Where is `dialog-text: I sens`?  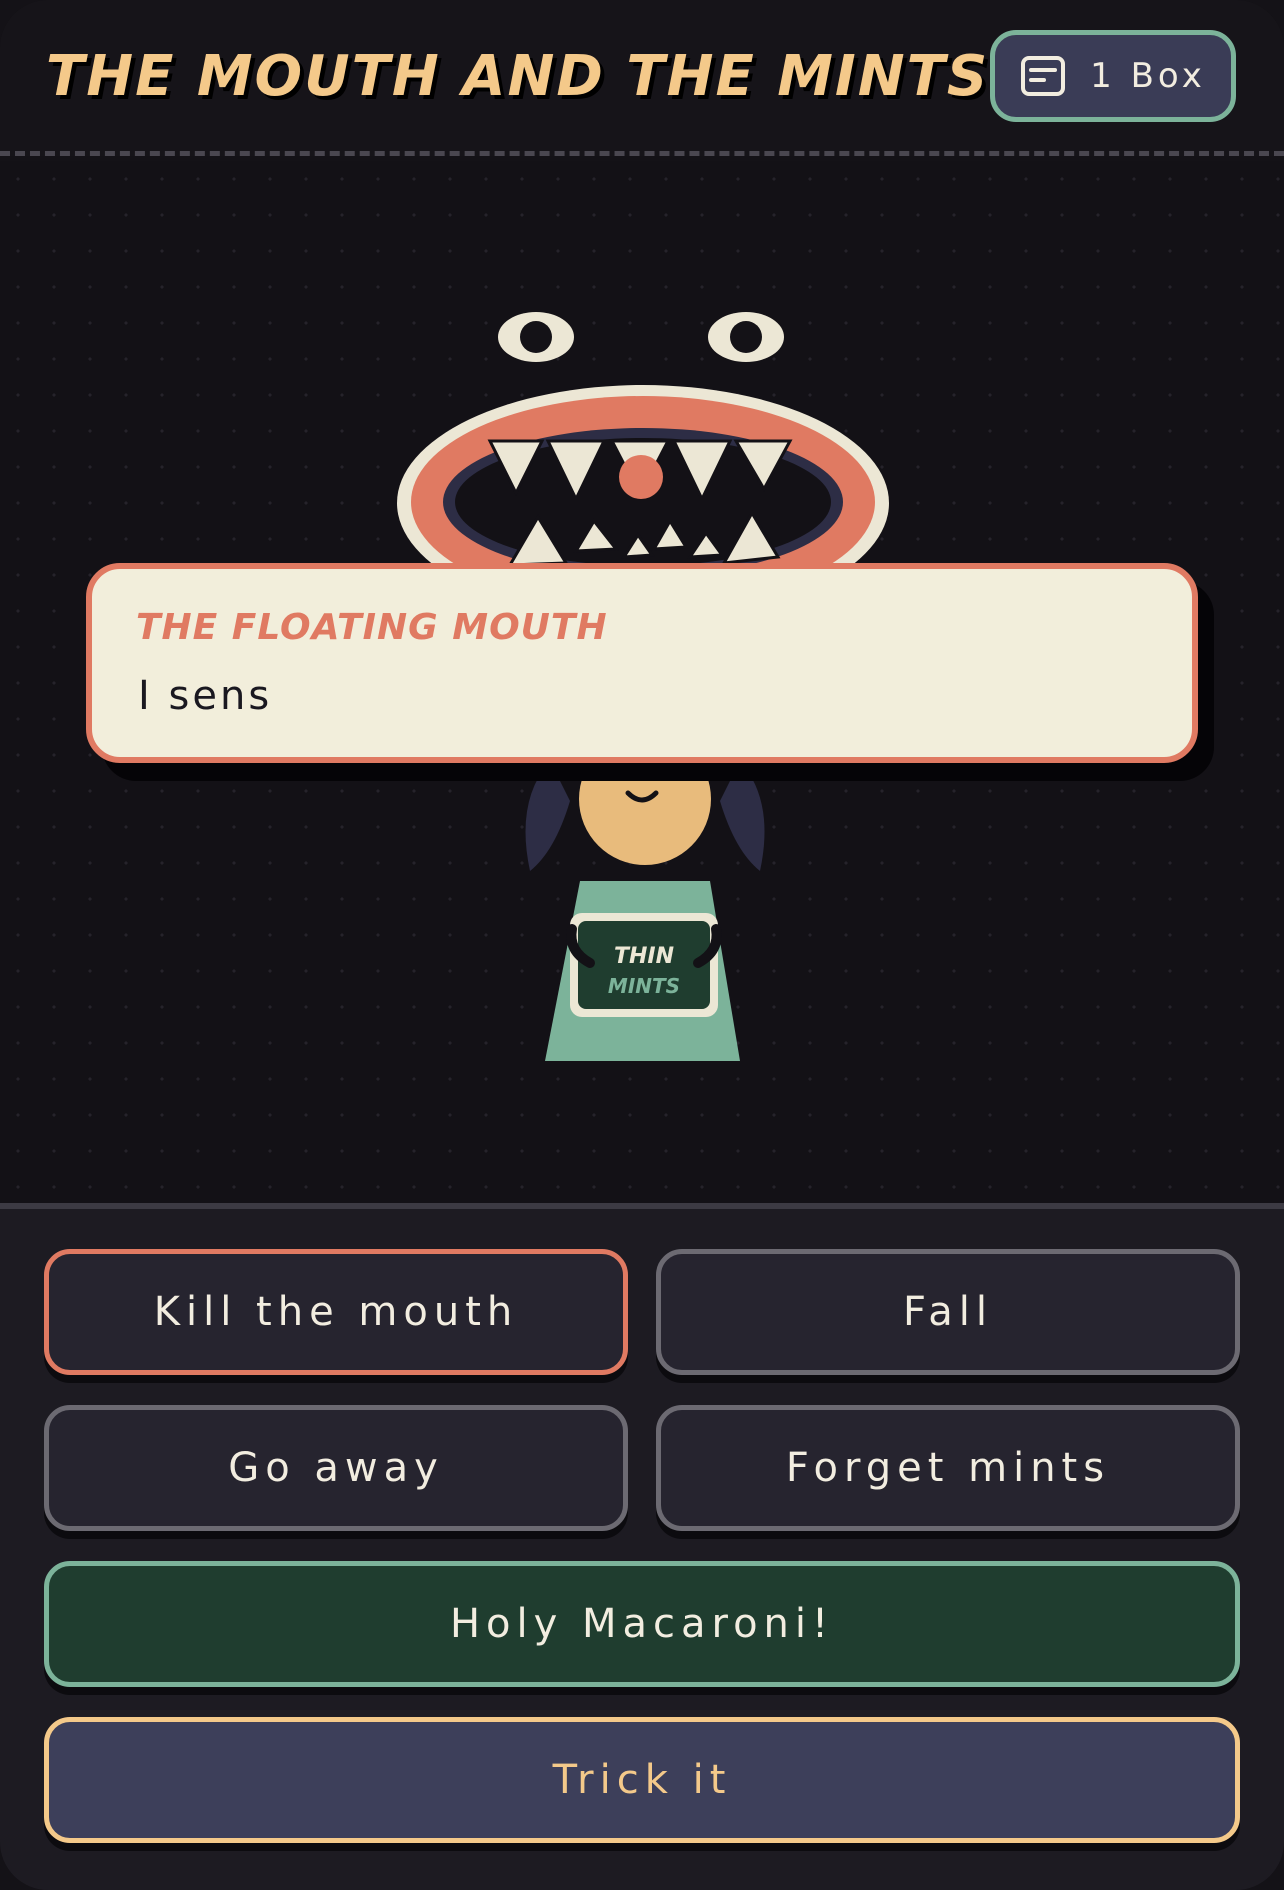
dialog-text: I sens is located at coordinates (205, 696).